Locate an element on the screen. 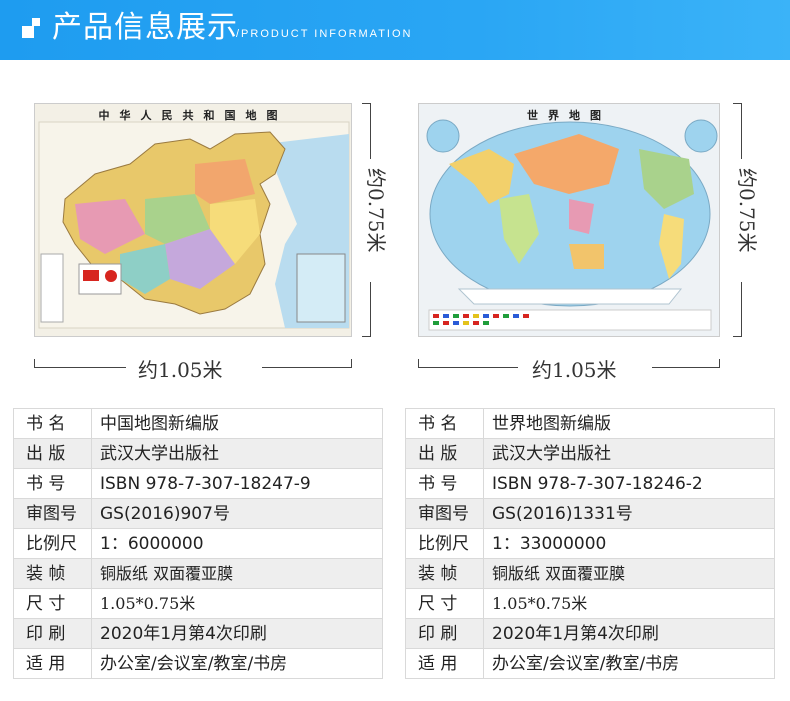 This screenshot has height=701, width=790. world-width-line-right is located at coordinates (686, 367).